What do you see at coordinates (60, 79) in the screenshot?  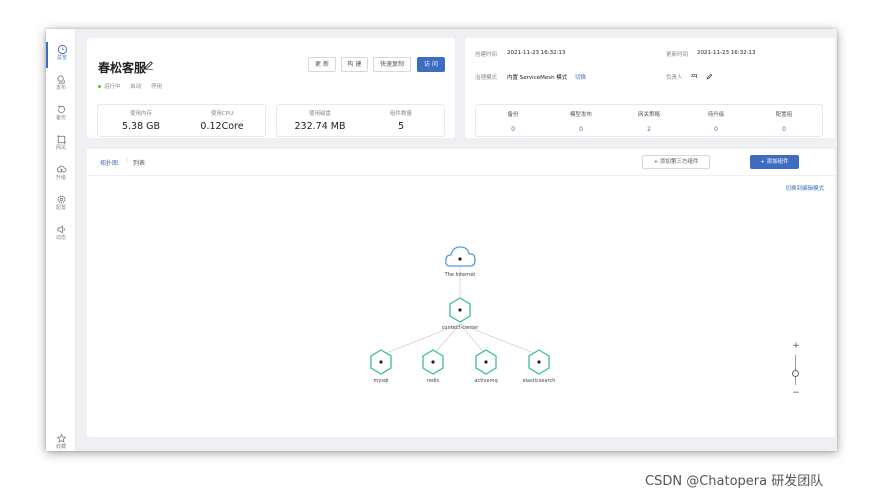 I see `publish-icon` at bounding box center [60, 79].